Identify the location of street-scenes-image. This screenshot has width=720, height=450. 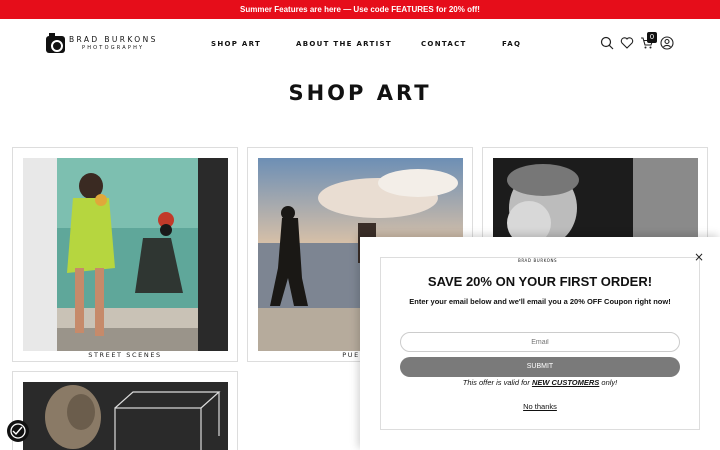
(125, 254).